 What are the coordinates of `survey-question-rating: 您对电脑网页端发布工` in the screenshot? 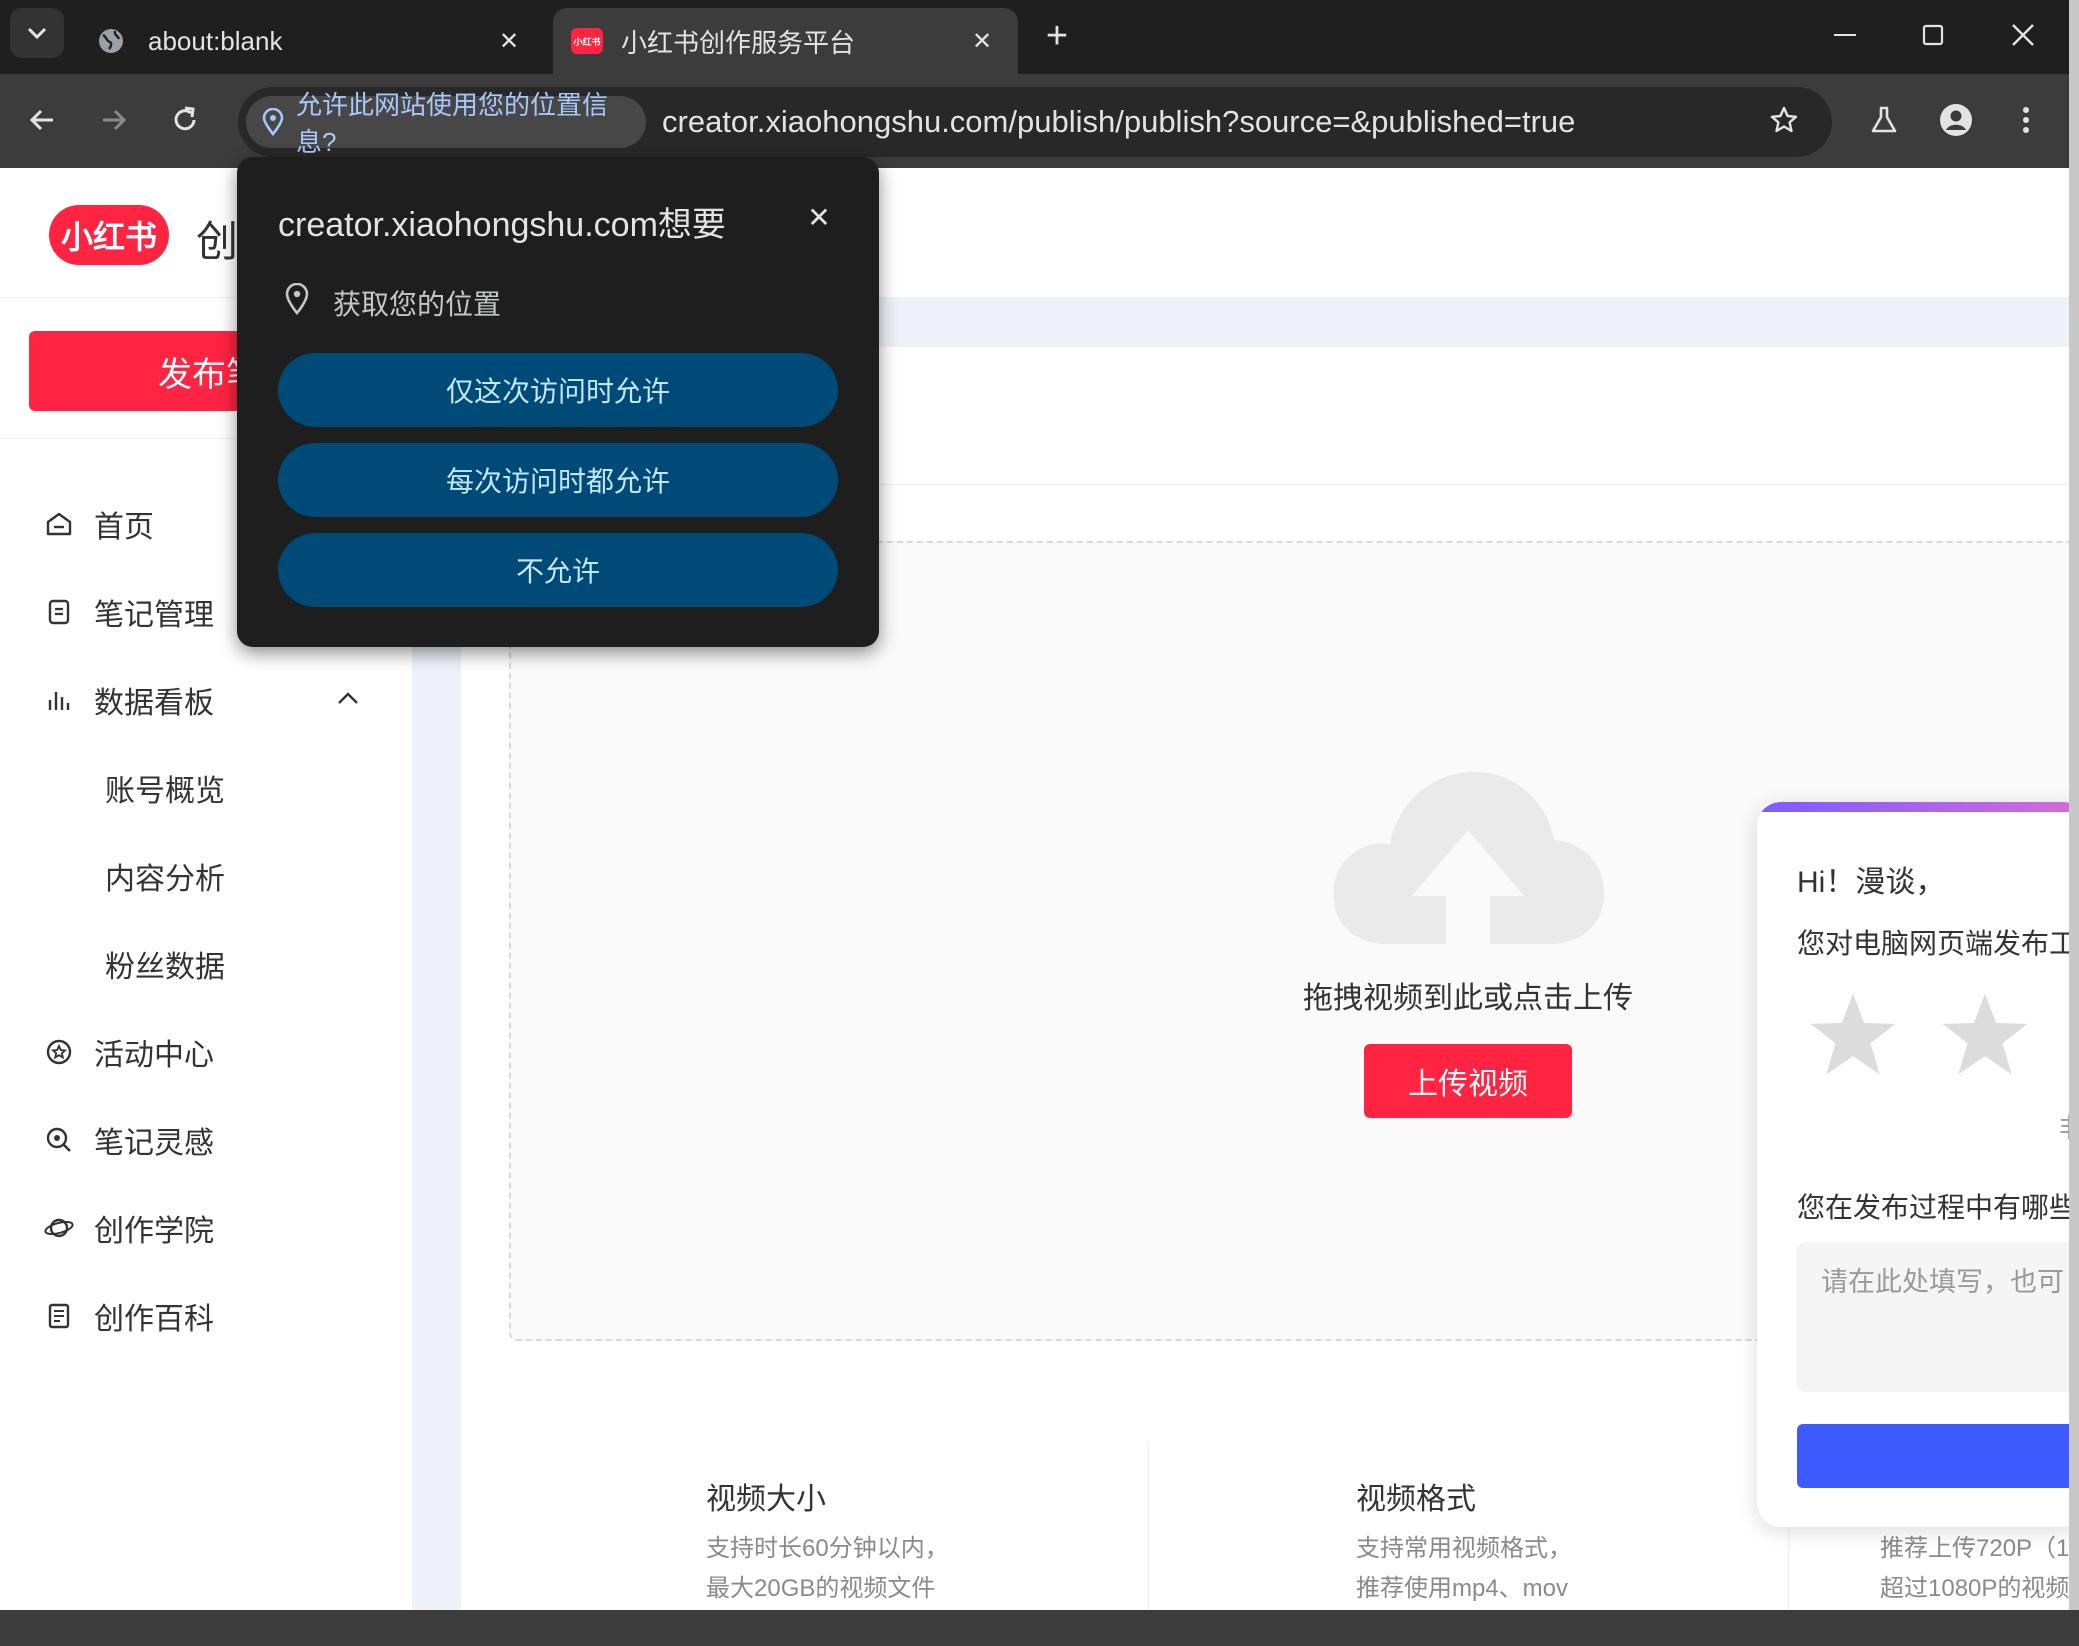 It's located at (1937, 943).